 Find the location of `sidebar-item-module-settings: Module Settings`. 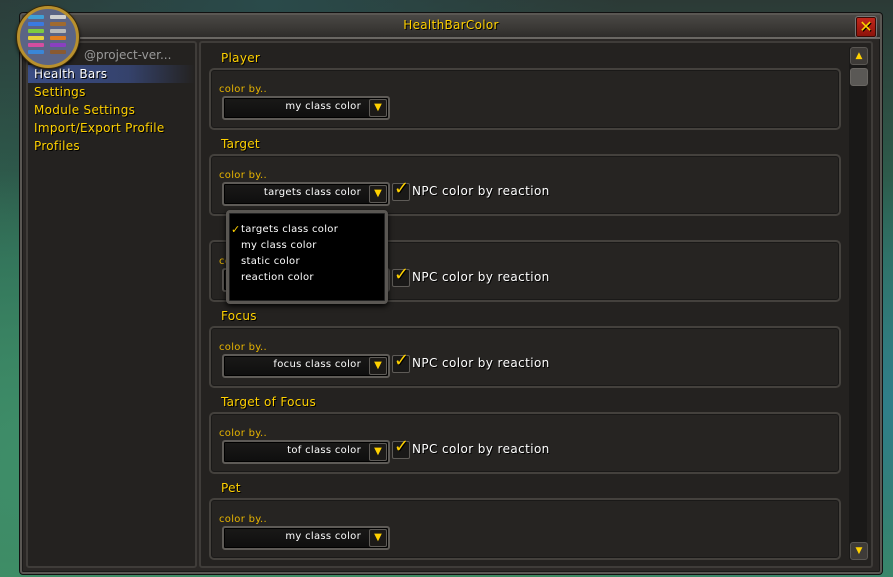

sidebar-item-module-settings: Module Settings is located at coordinates (111, 110).